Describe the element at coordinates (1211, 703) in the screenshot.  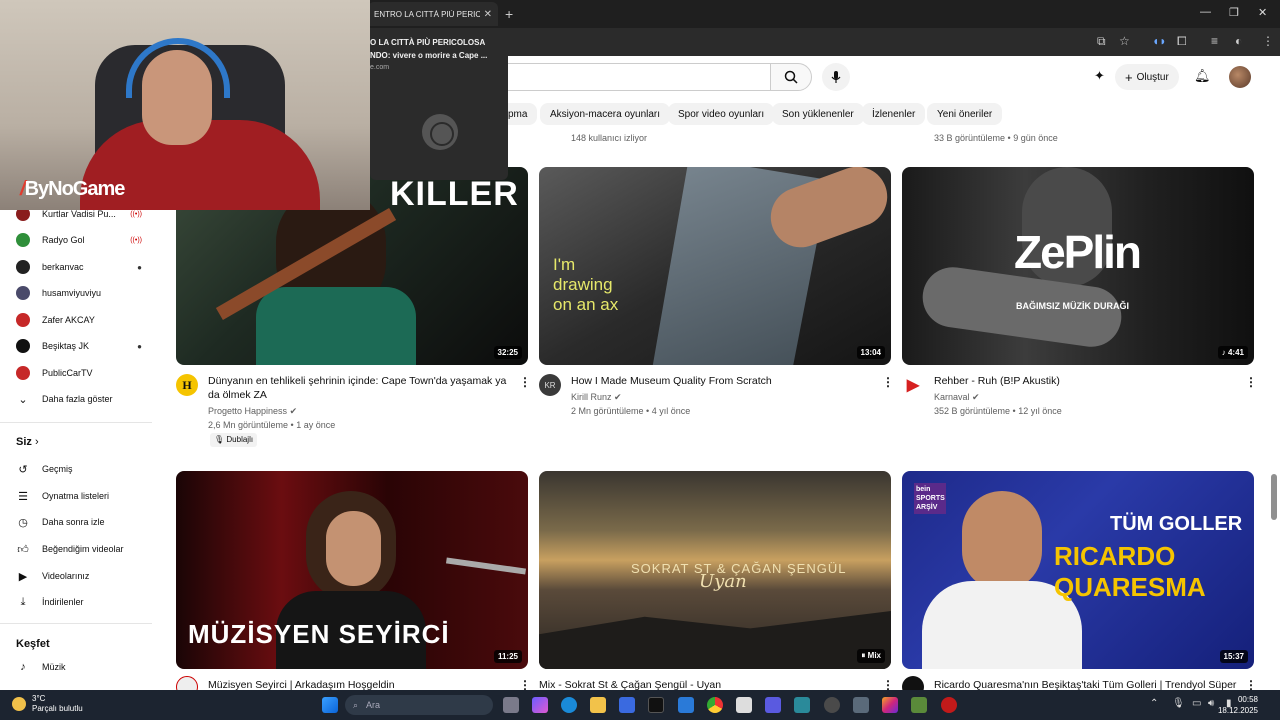
I see `volume-icon: 🔊︎` at that location.